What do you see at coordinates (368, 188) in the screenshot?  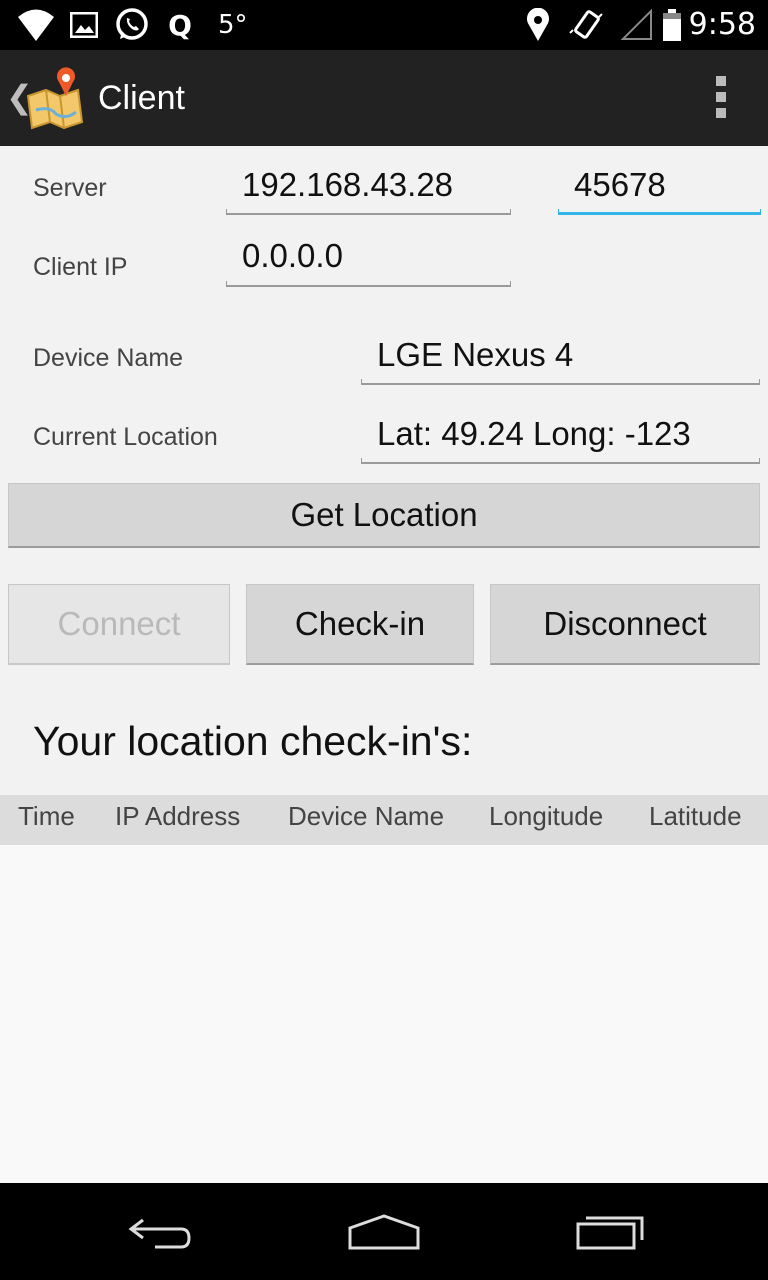 I see `server-ip-input: 192.168.43.28` at bounding box center [368, 188].